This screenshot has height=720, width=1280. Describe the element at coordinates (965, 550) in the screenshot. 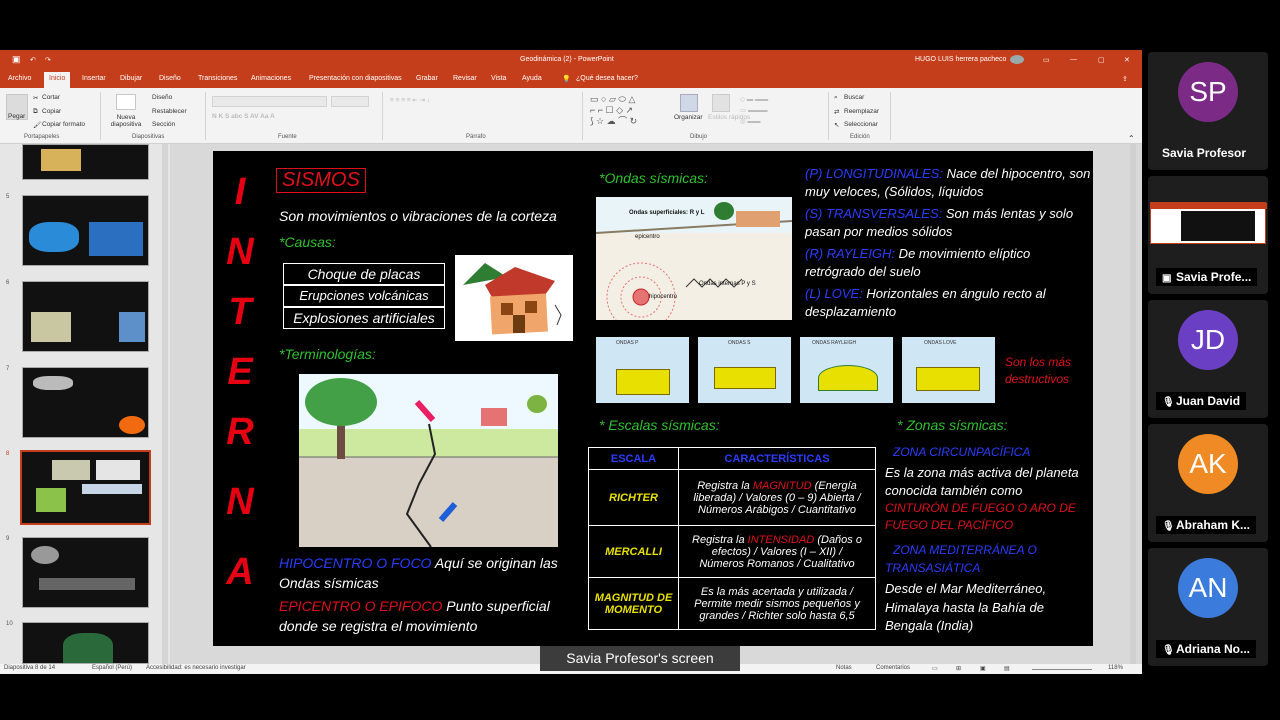

I see `zone-mediterranean-title: ZONA MEDITERRÁNEA O` at that location.